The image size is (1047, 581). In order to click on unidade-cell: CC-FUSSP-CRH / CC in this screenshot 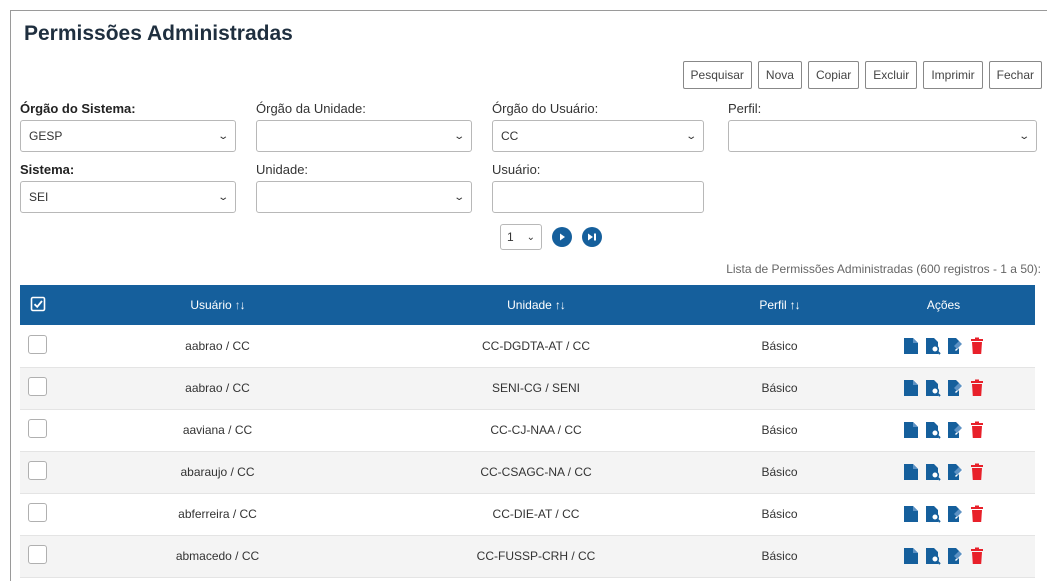, I will do `click(536, 556)`.